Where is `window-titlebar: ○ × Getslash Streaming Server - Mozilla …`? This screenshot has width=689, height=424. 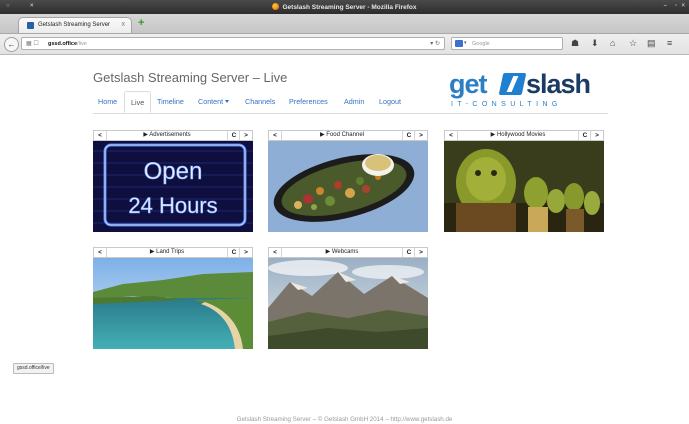 window-titlebar: ○ × Getslash Streaming Server - Mozilla … is located at coordinates (344, 7).